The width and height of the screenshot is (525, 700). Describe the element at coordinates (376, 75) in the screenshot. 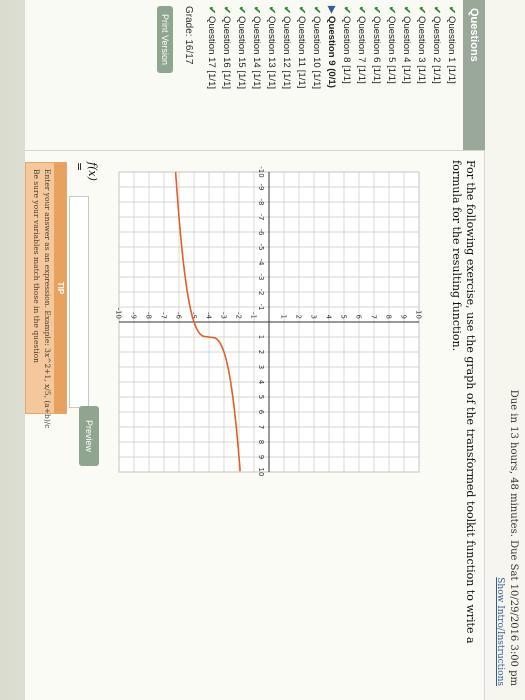

I see `question-item-6: ✔Question 6 [1/1]` at that location.